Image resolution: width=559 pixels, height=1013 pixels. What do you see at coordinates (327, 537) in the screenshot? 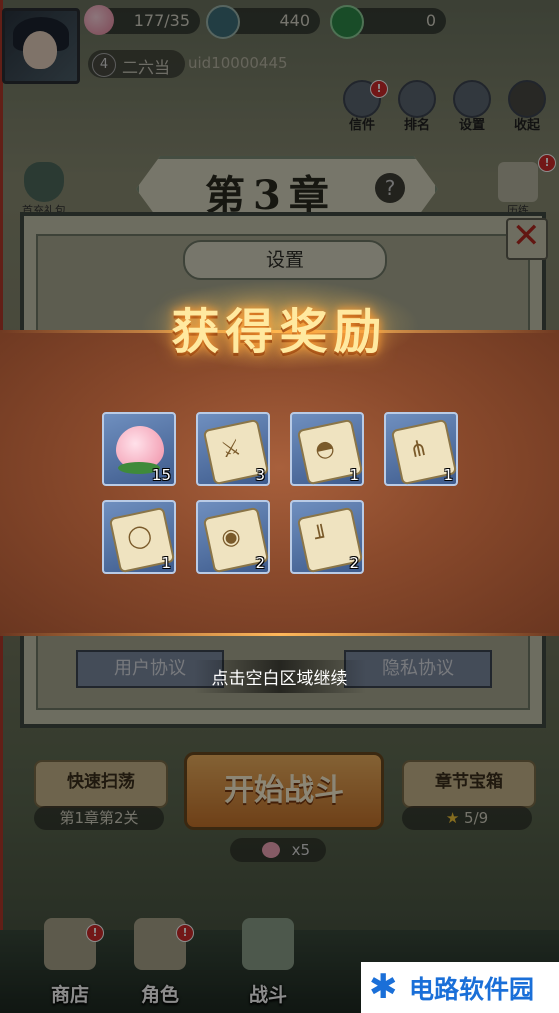
I see `reward-item-scroll: ╜ 2` at bounding box center [327, 537].